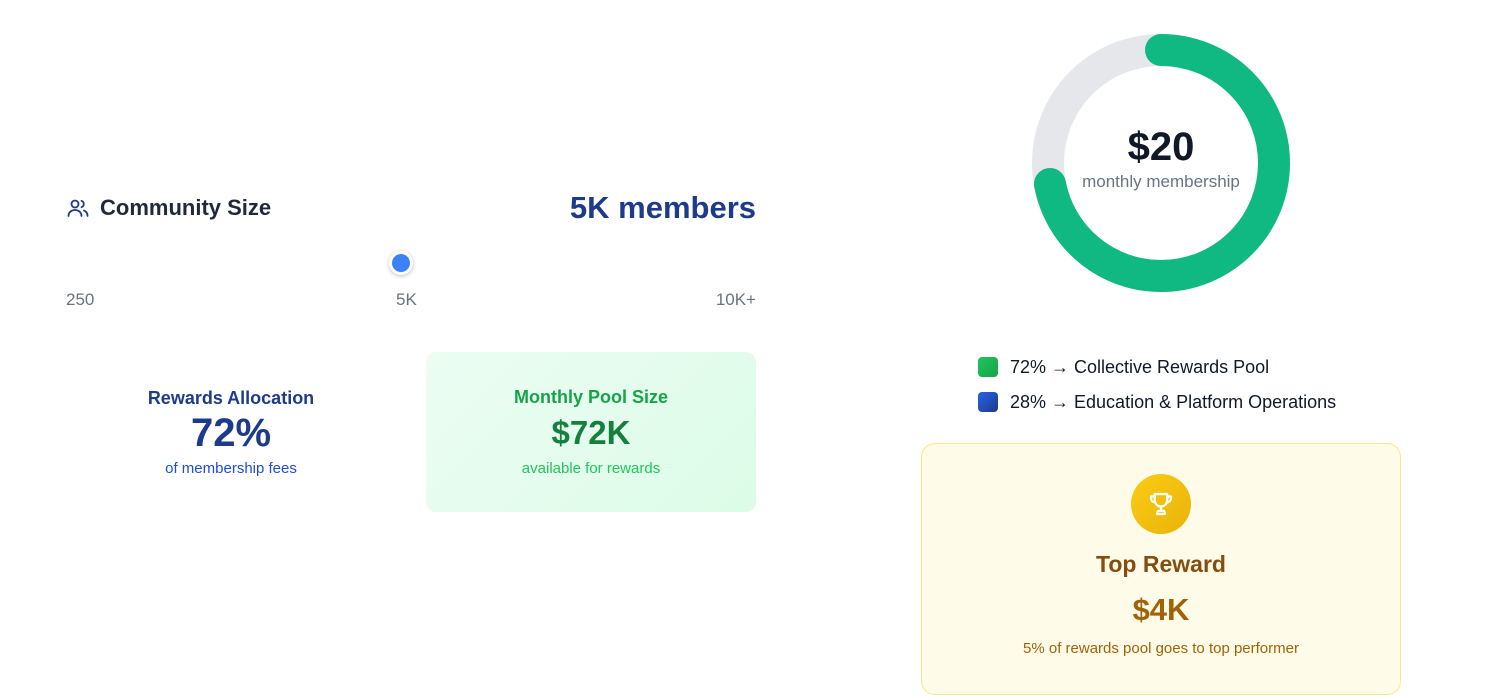 This screenshot has width=1486, height=700. I want to click on community-size-header: Community Size 5K members, so click(411, 208).